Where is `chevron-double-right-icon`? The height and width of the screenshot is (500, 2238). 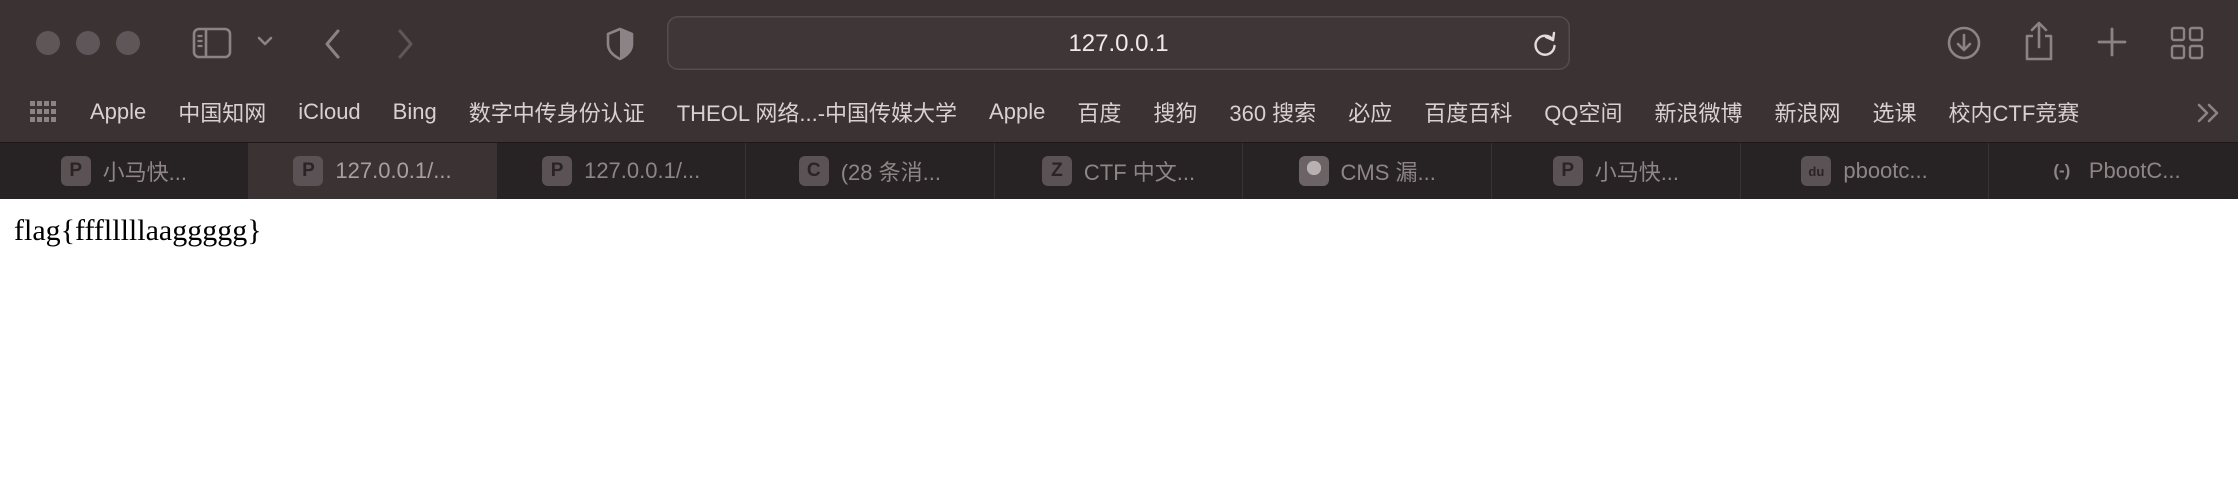
chevron-double-right-icon is located at coordinates (2209, 115).